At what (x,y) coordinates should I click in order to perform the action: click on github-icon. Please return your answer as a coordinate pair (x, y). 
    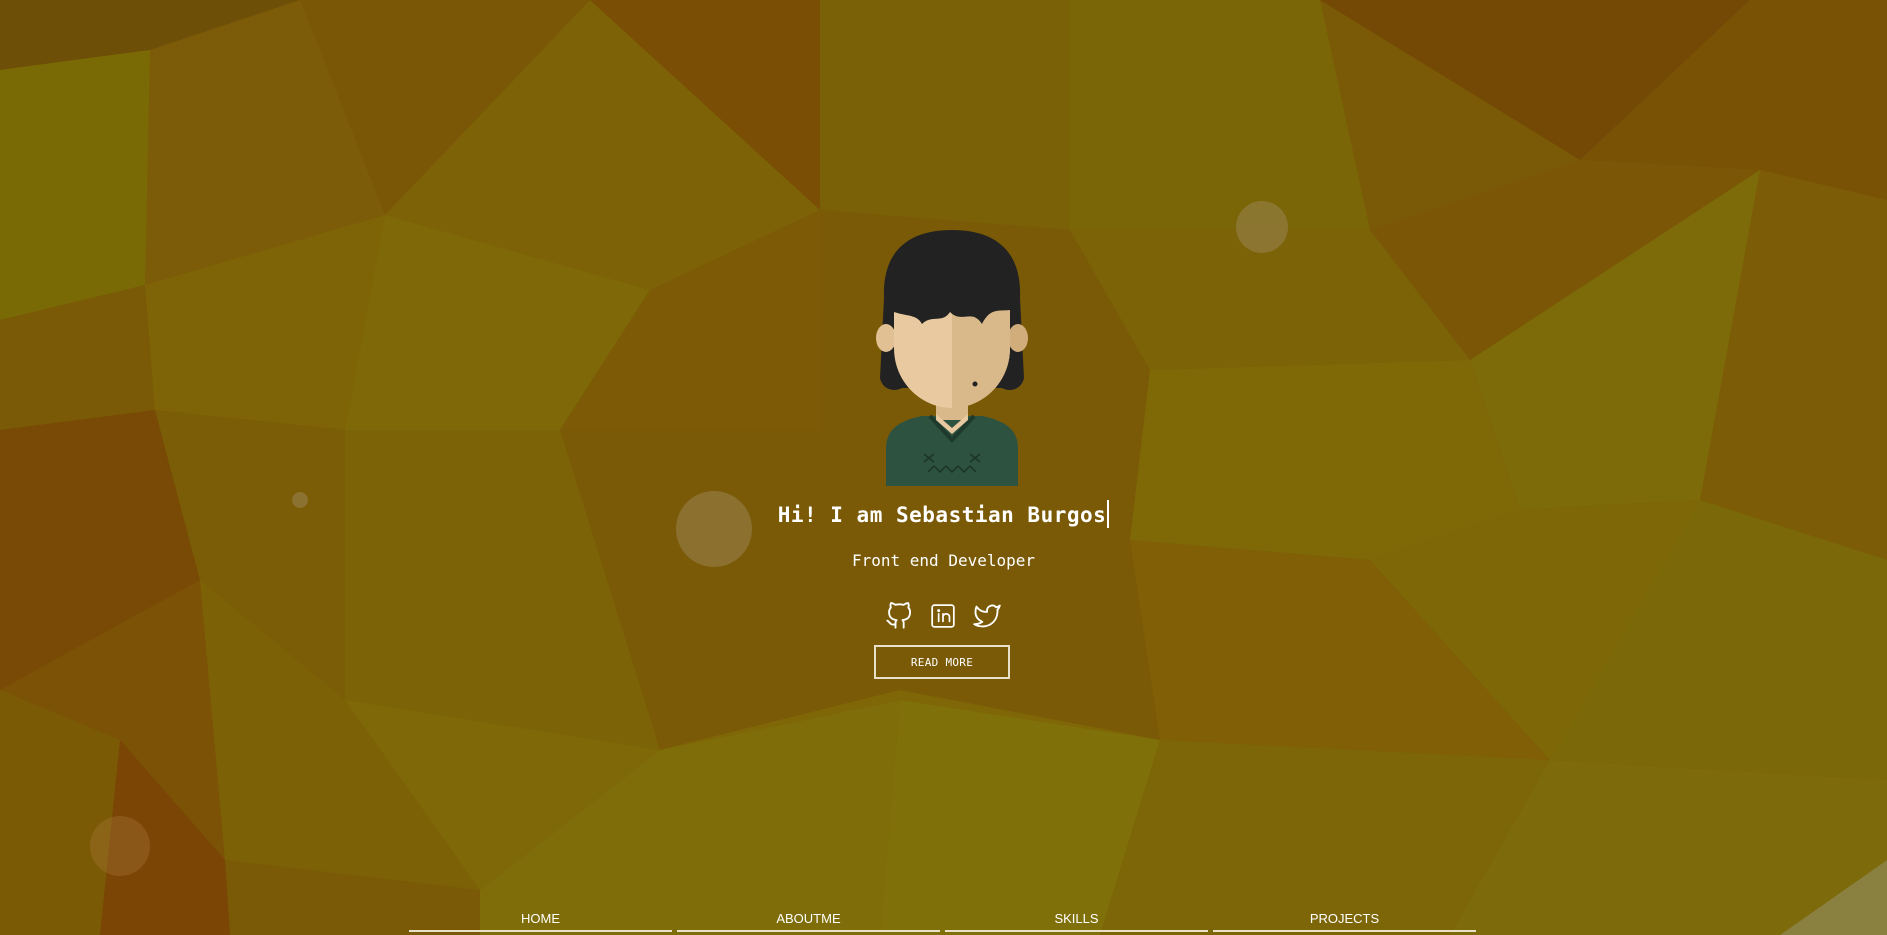
    Looking at the image, I should click on (899, 615).